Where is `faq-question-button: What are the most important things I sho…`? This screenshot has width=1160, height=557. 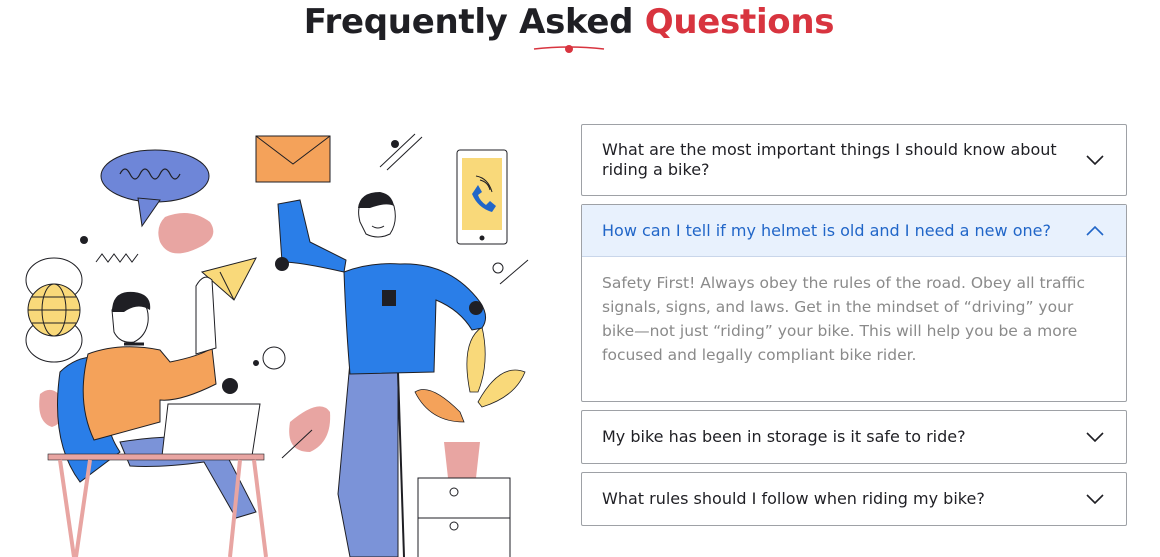 faq-question-button: What are the most important things I sho… is located at coordinates (854, 160).